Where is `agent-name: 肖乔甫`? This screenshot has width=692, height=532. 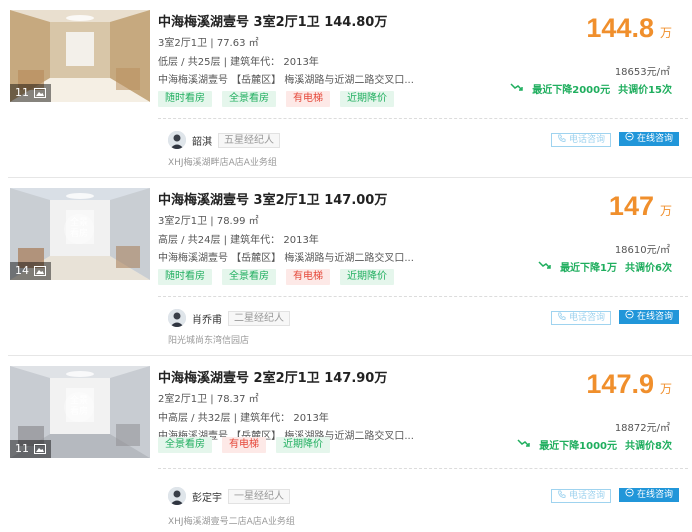 agent-name: 肖乔甫 is located at coordinates (207, 318).